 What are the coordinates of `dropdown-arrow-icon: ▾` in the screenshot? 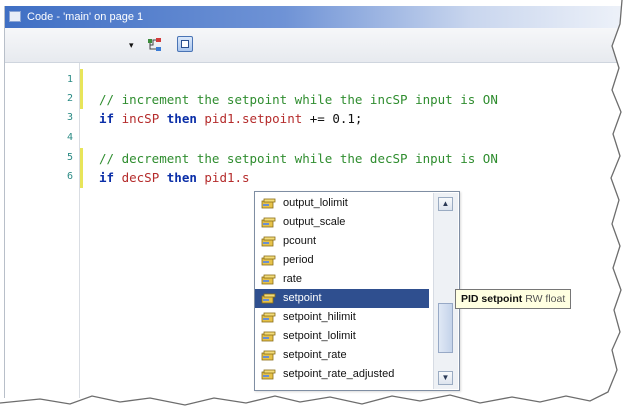 It's located at (131, 45).